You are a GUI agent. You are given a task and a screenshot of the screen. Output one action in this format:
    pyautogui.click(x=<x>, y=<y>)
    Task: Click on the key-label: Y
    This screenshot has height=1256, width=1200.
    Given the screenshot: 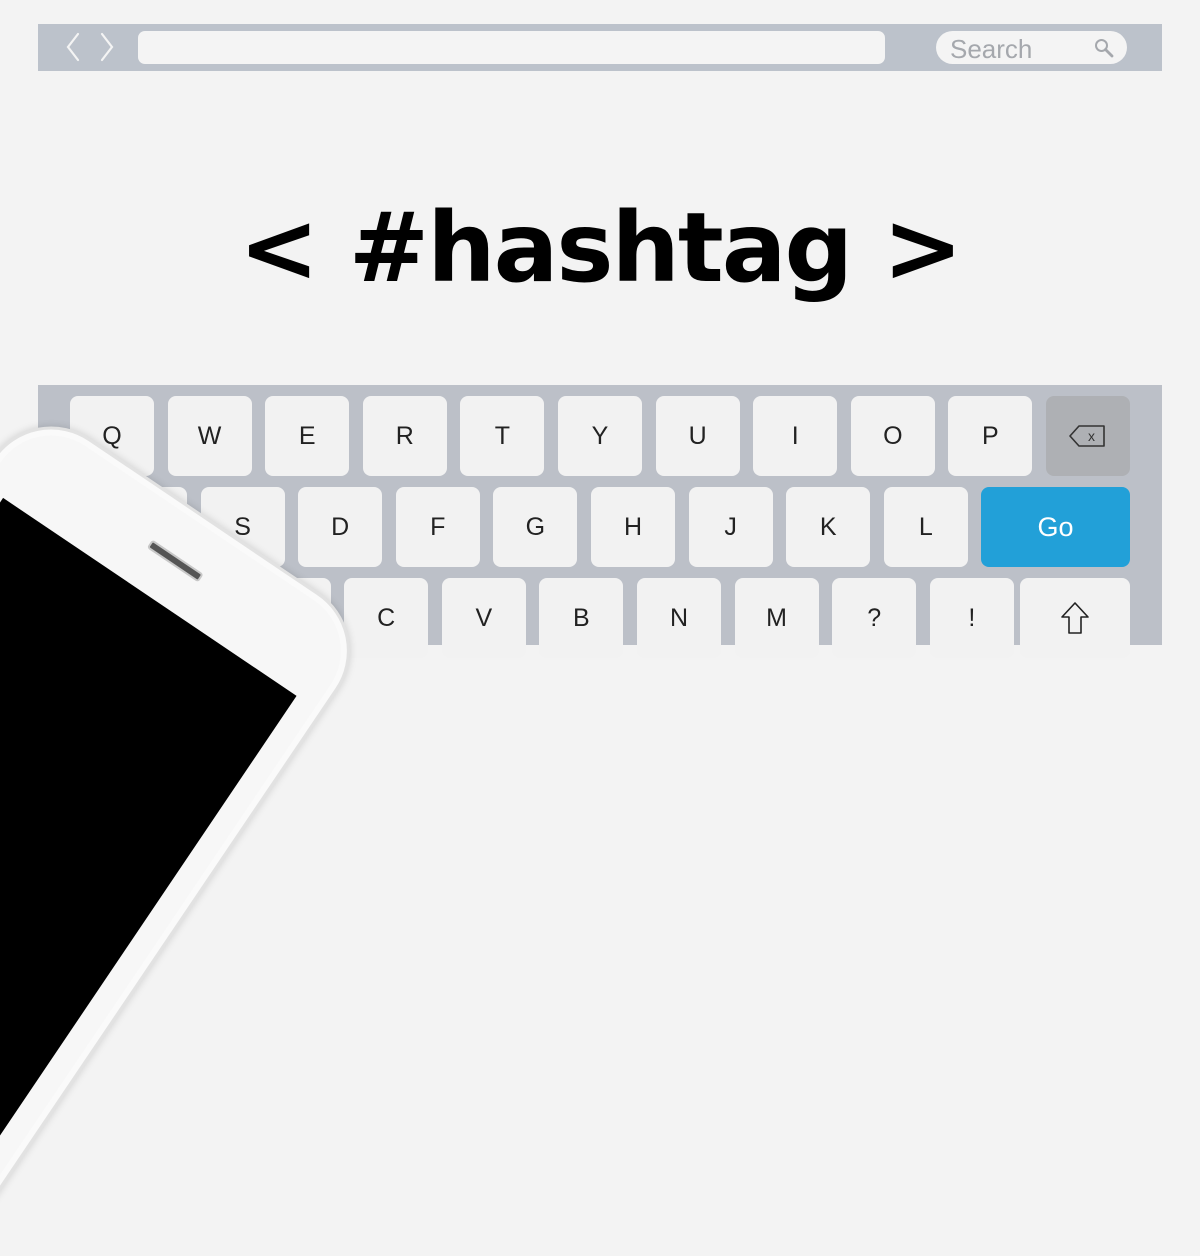 What is the action you would take?
    pyautogui.click(x=600, y=435)
    